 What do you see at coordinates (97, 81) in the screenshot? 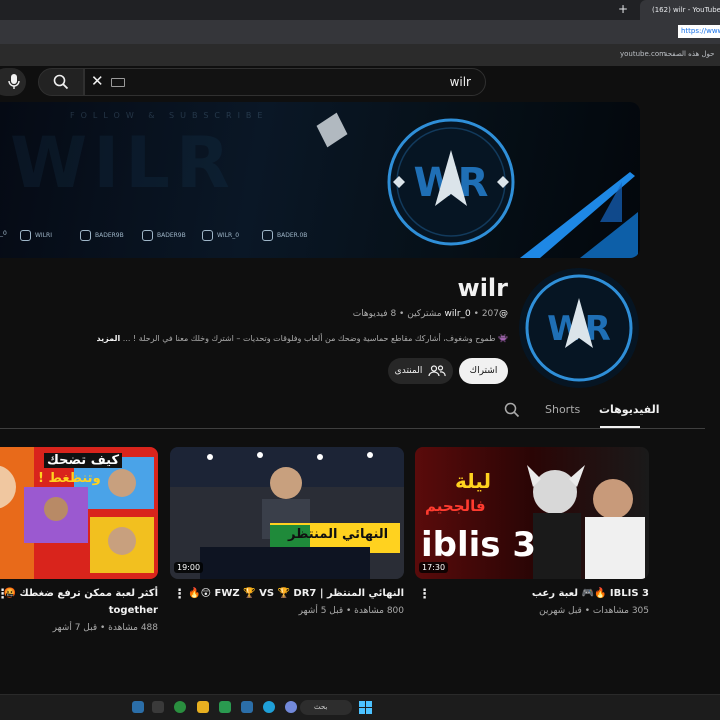
I see `clear-search-icon: ✕` at bounding box center [97, 81].